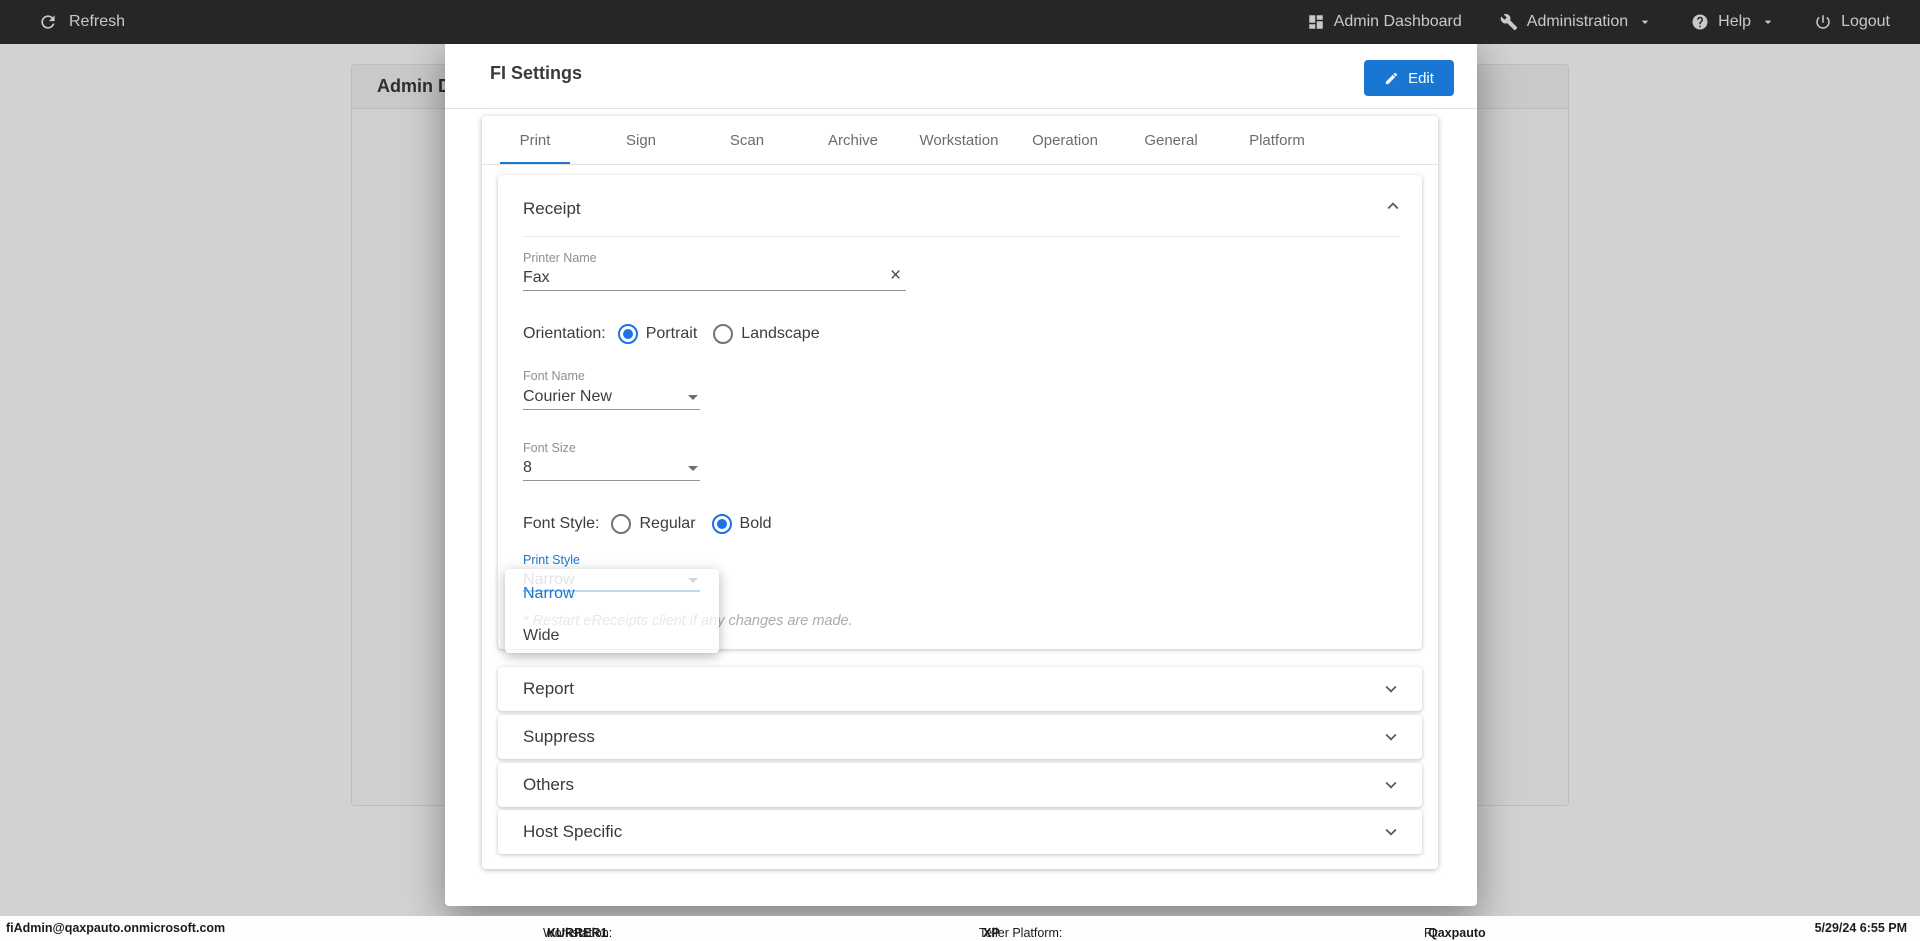 The width and height of the screenshot is (1920, 941). Describe the element at coordinates (1315, 22) in the screenshot. I see `dashboard-grid-icon` at that location.